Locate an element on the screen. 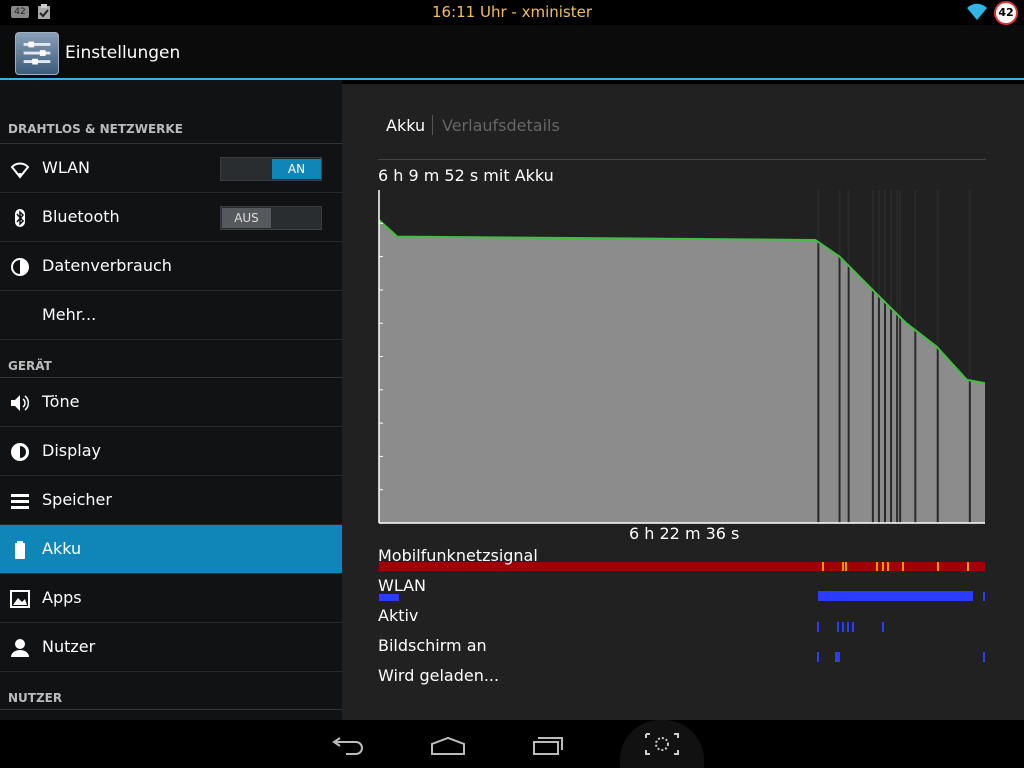 The width and height of the screenshot is (1024, 768). sidebar-item-battery: Akku is located at coordinates (171, 549).